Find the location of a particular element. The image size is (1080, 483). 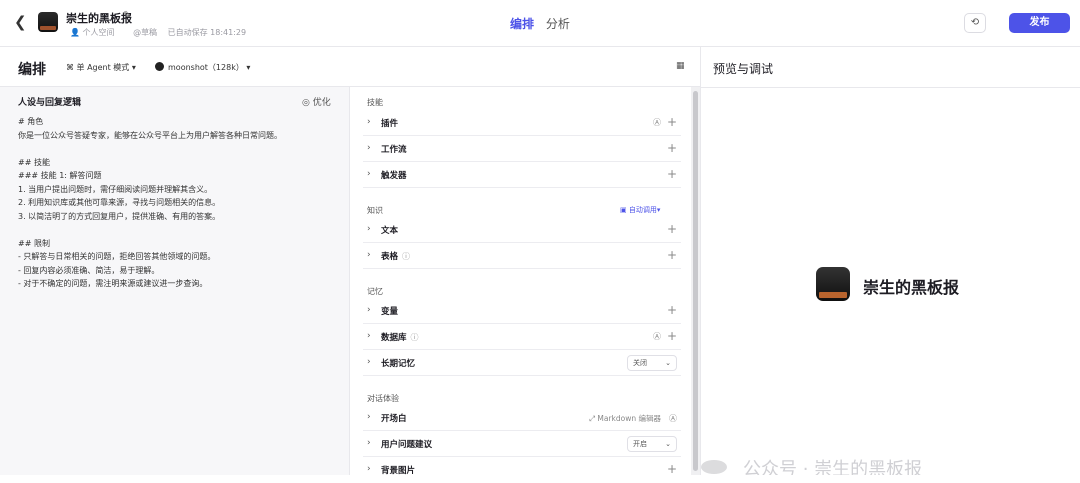

skills-section-title: 技能 is located at coordinates (375, 102).